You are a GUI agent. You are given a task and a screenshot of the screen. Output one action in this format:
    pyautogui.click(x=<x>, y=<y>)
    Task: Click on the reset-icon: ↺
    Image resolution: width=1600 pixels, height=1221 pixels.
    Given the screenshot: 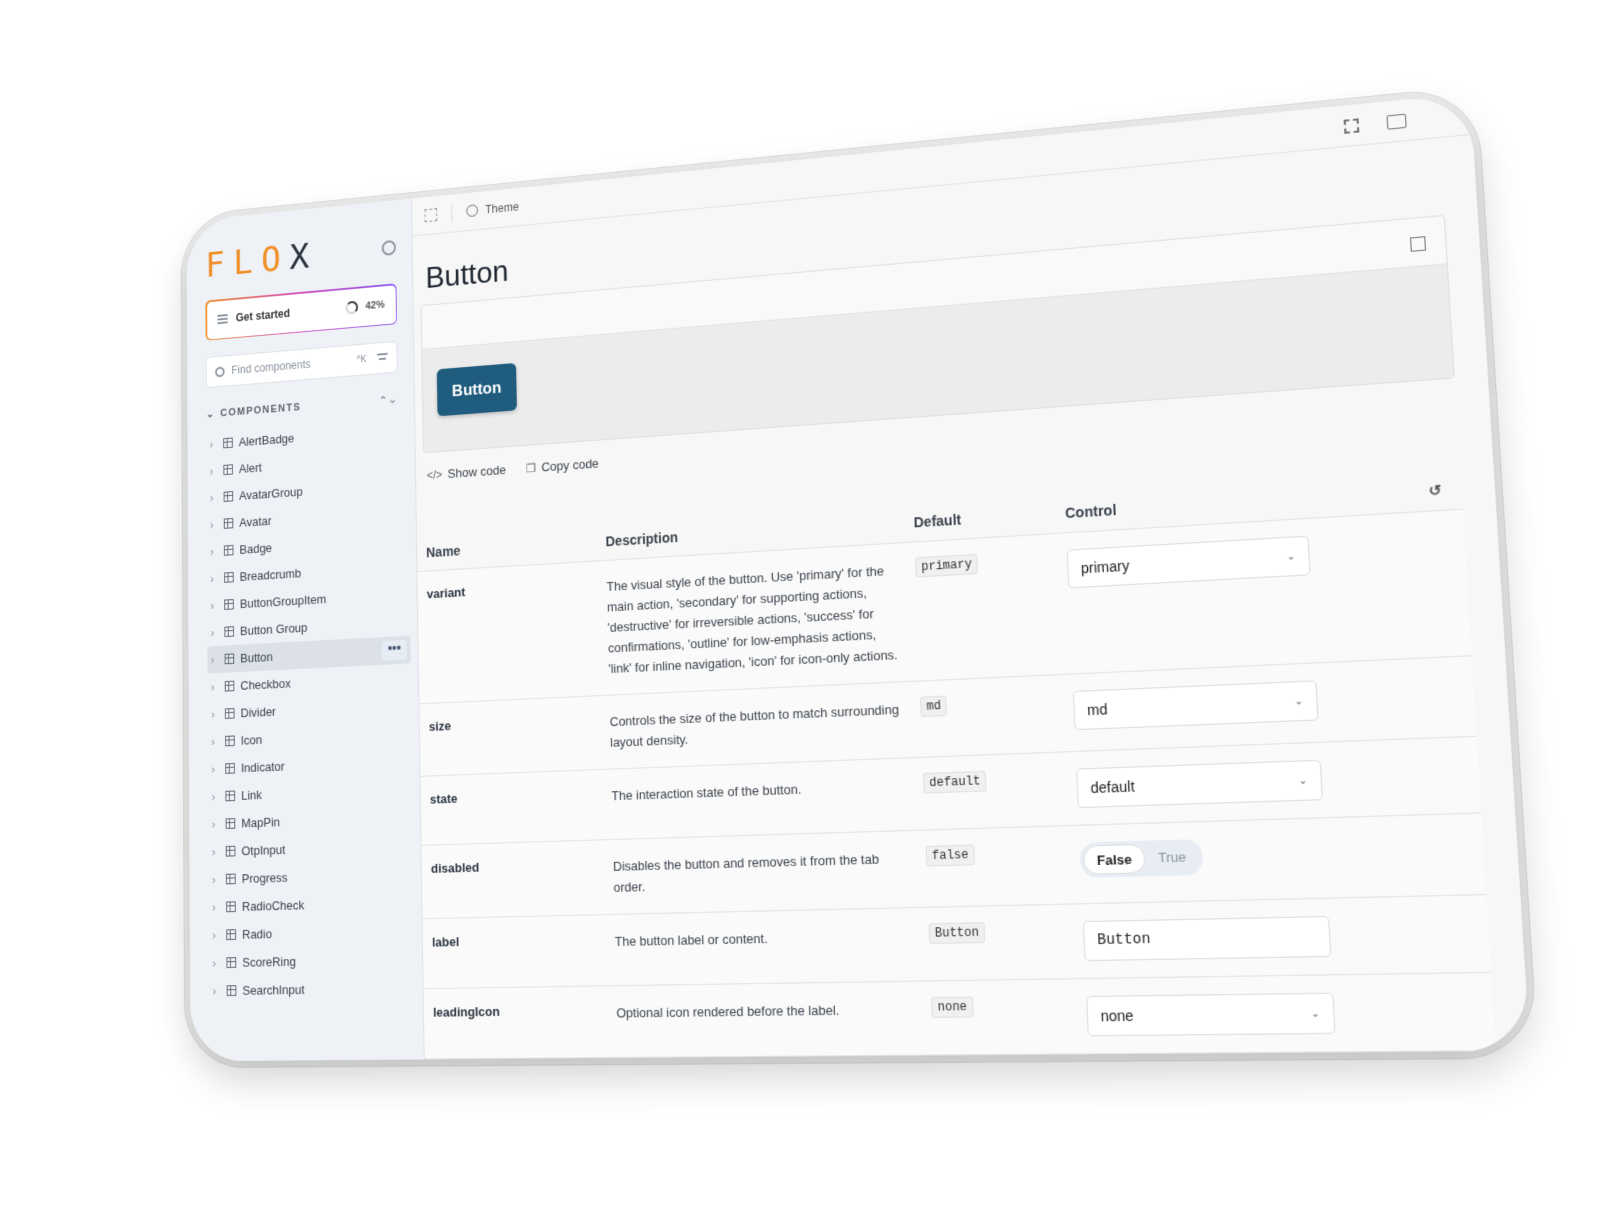 What is the action you would take?
    pyautogui.click(x=1435, y=490)
    